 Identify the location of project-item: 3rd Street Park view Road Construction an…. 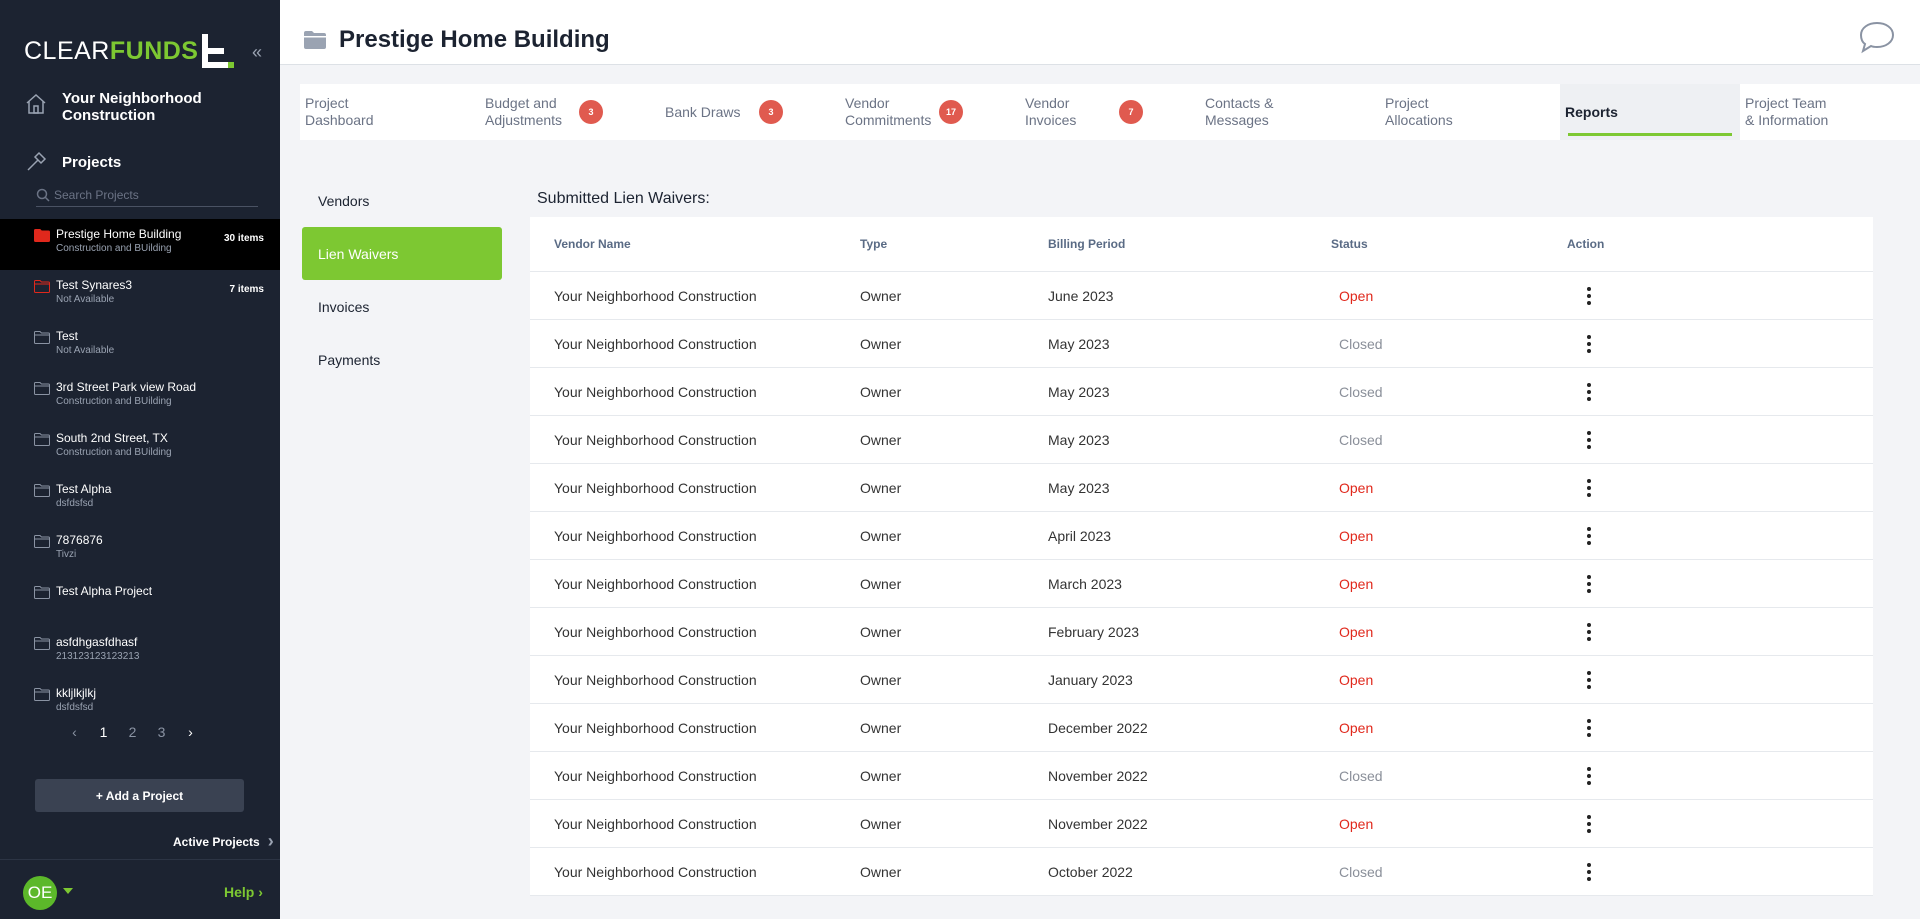
(140, 397).